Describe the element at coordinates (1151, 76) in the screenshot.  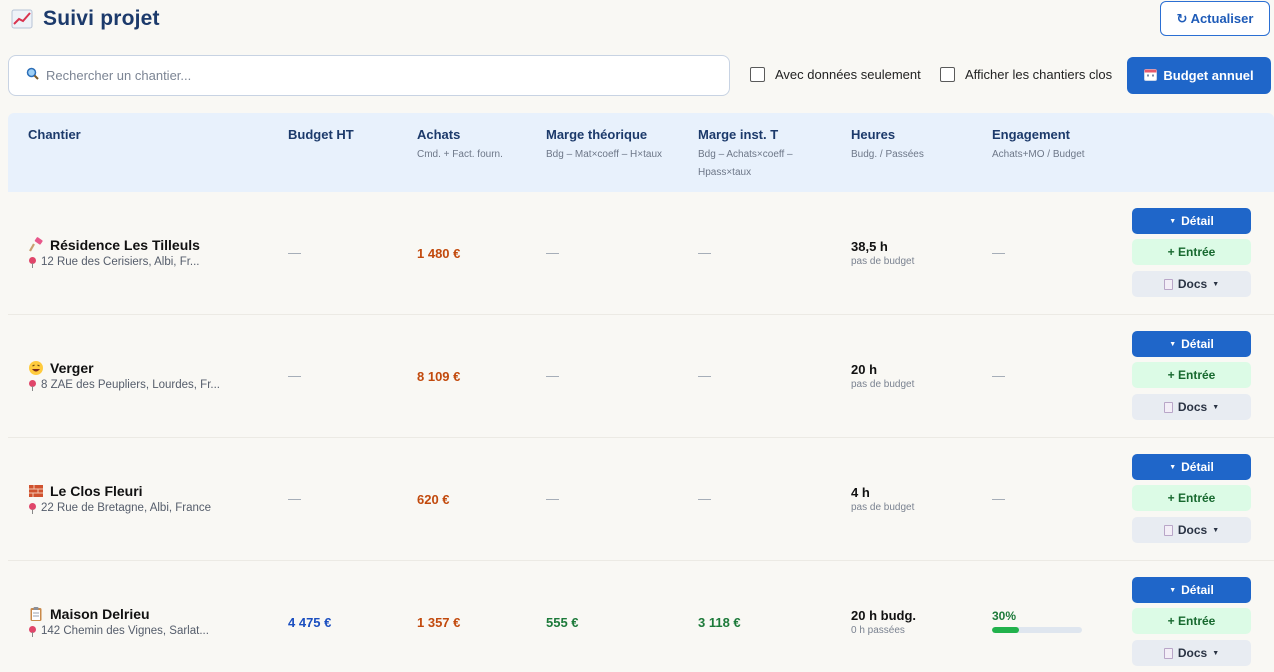
I see `calendar-icon` at that location.